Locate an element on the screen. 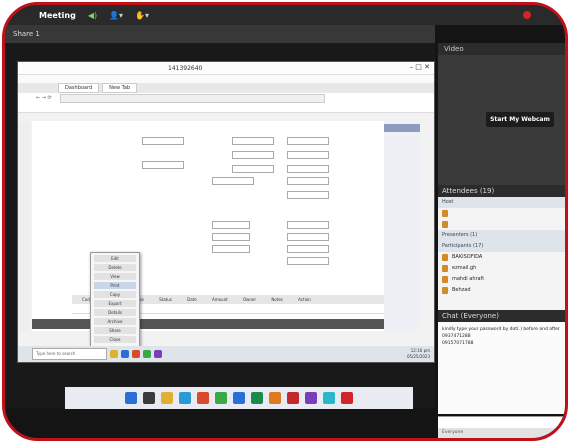  left-rail is located at coordinates (24, 226).